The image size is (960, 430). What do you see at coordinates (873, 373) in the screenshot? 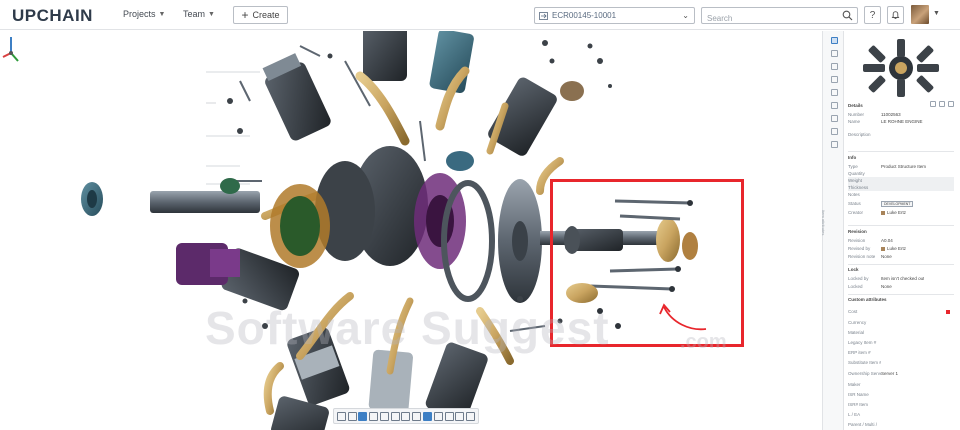
I see `custom-row: Ownership Server Server 1` at bounding box center [873, 373].